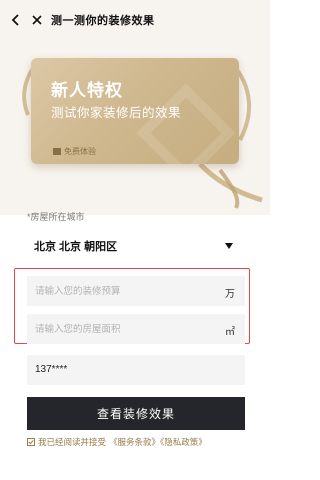 The height and width of the screenshot is (480, 320). What do you see at coordinates (51, 369) in the screenshot?
I see `phone-value: 137****` at bounding box center [51, 369].